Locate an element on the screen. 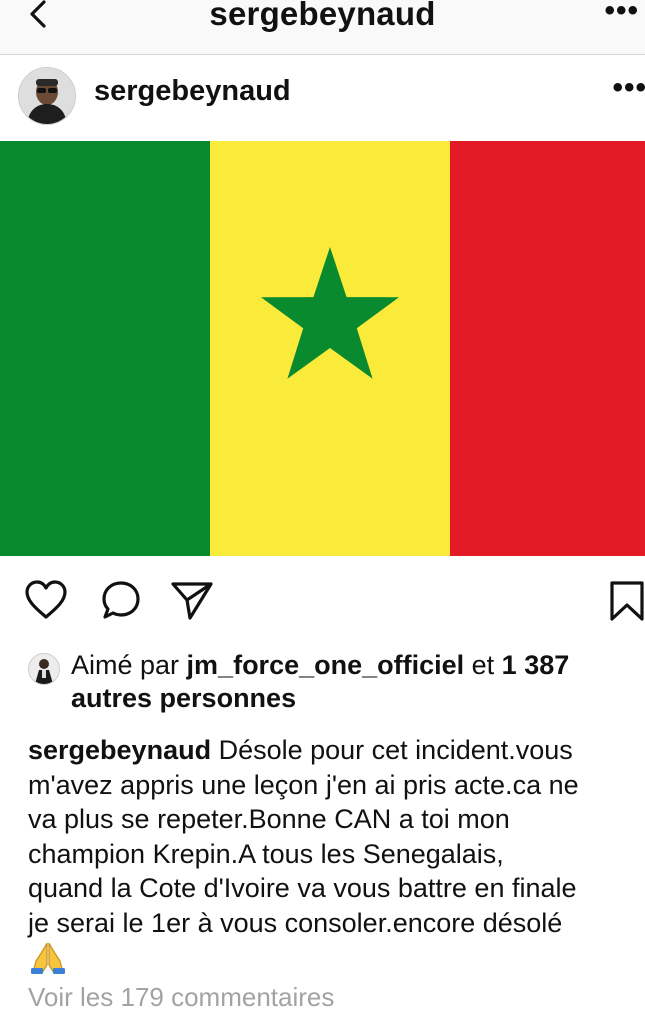 This screenshot has width=645, height=1024. praying-hands-emoji-icon is located at coordinates (48, 958).